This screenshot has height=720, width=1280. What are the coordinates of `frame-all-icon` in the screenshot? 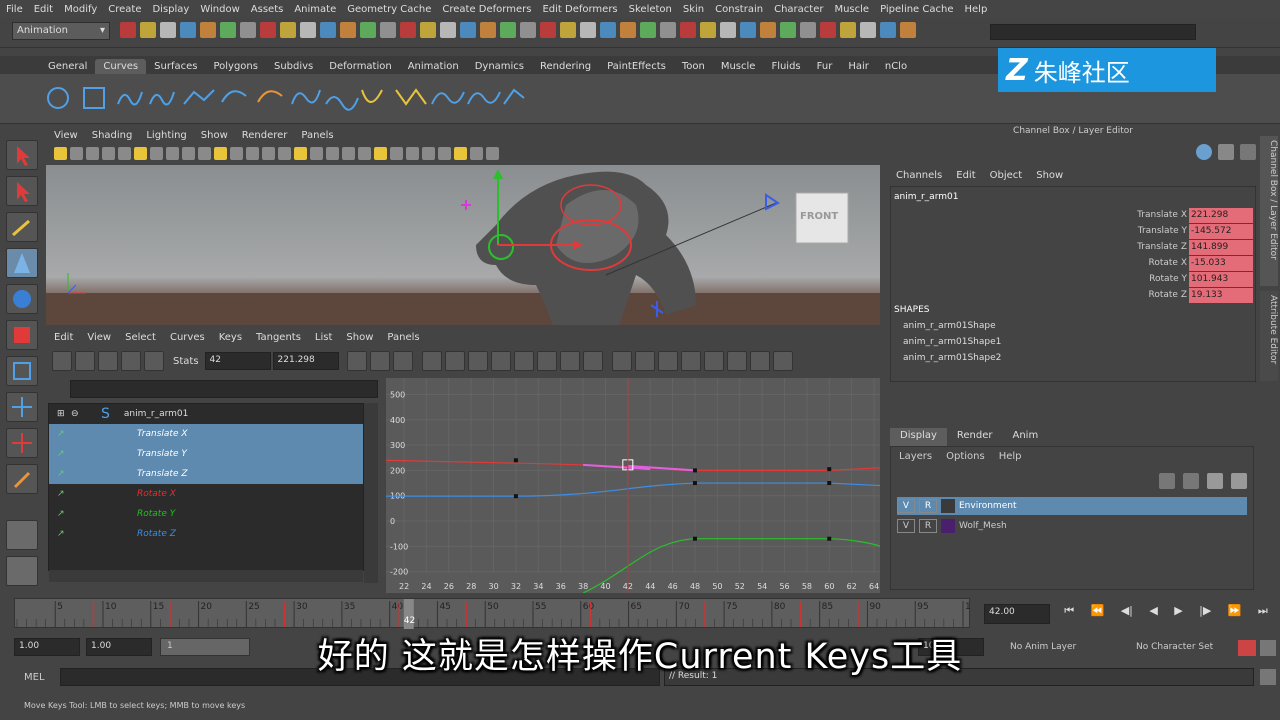 It's located at (356, 361).